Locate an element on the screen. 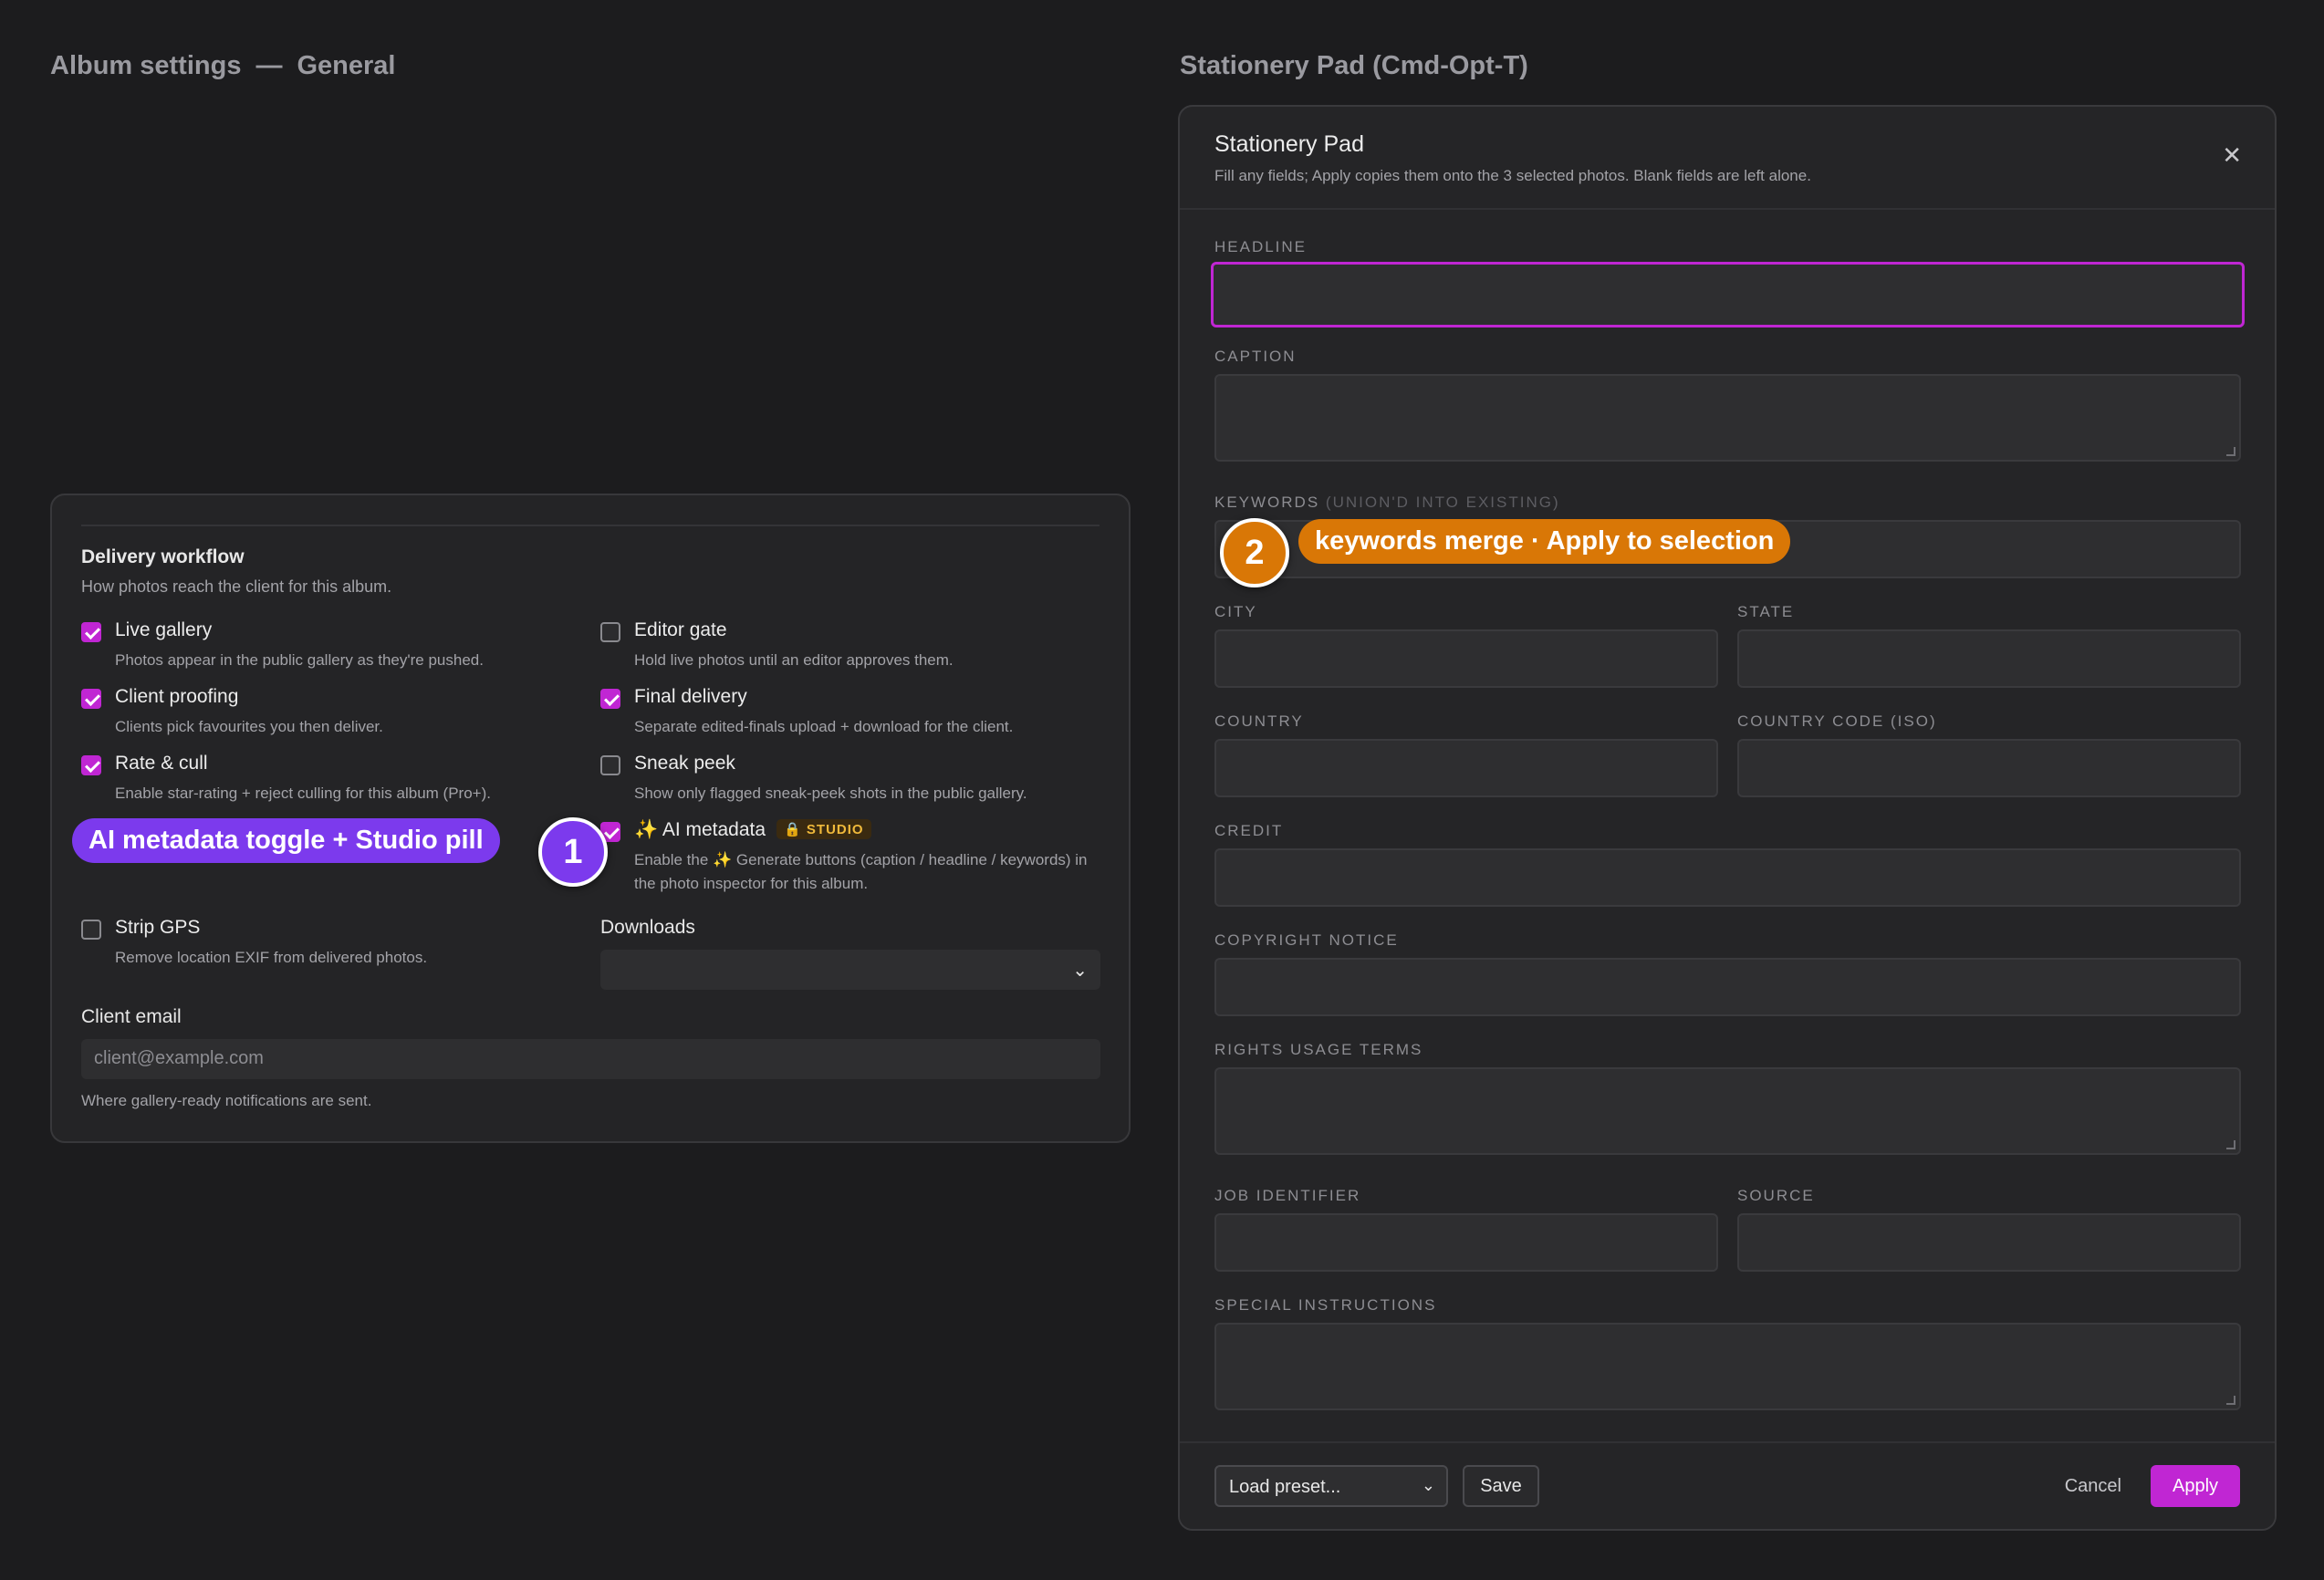 The image size is (2324, 1580). job-identifier-label: Job identifier is located at coordinates (1287, 1196).